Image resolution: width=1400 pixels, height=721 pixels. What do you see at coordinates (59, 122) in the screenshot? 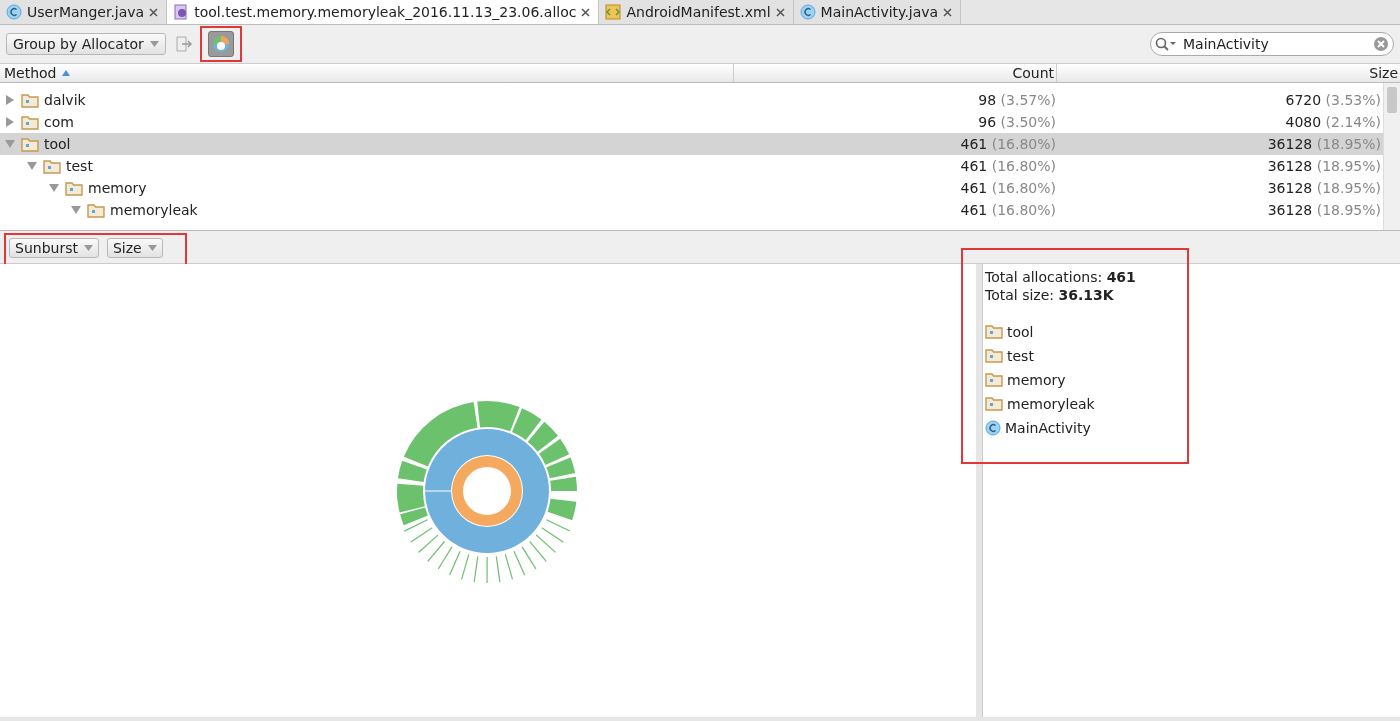
I see `tree-label: com` at bounding box center [59, 122].